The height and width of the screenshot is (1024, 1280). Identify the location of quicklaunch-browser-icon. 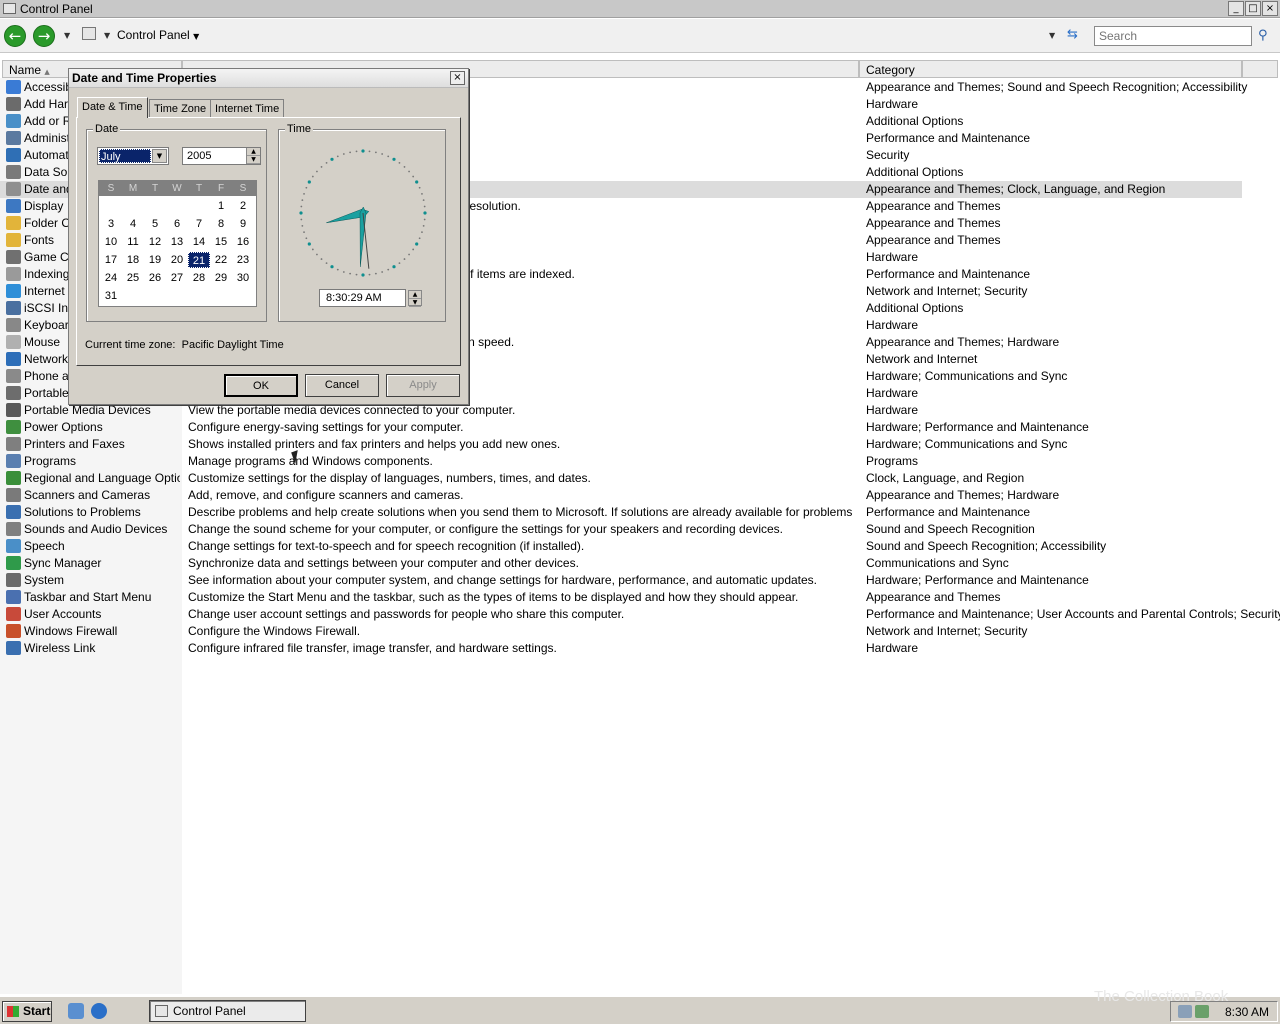
(99, 1011).